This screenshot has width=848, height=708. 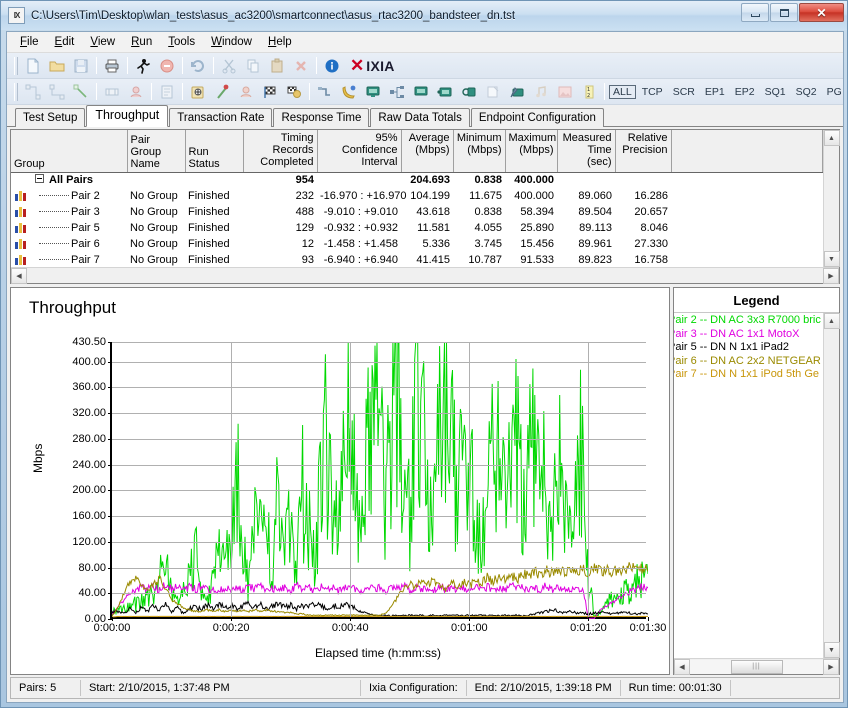 I want to click on paste-icon, so click(x=277, y=66).